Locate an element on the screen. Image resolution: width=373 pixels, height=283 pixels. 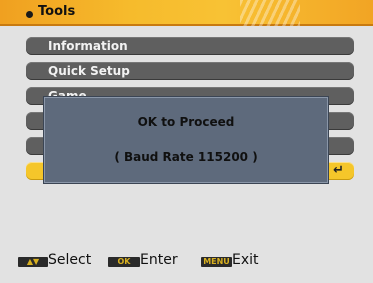
select-hint: Select is located at coordinates (70, 260).